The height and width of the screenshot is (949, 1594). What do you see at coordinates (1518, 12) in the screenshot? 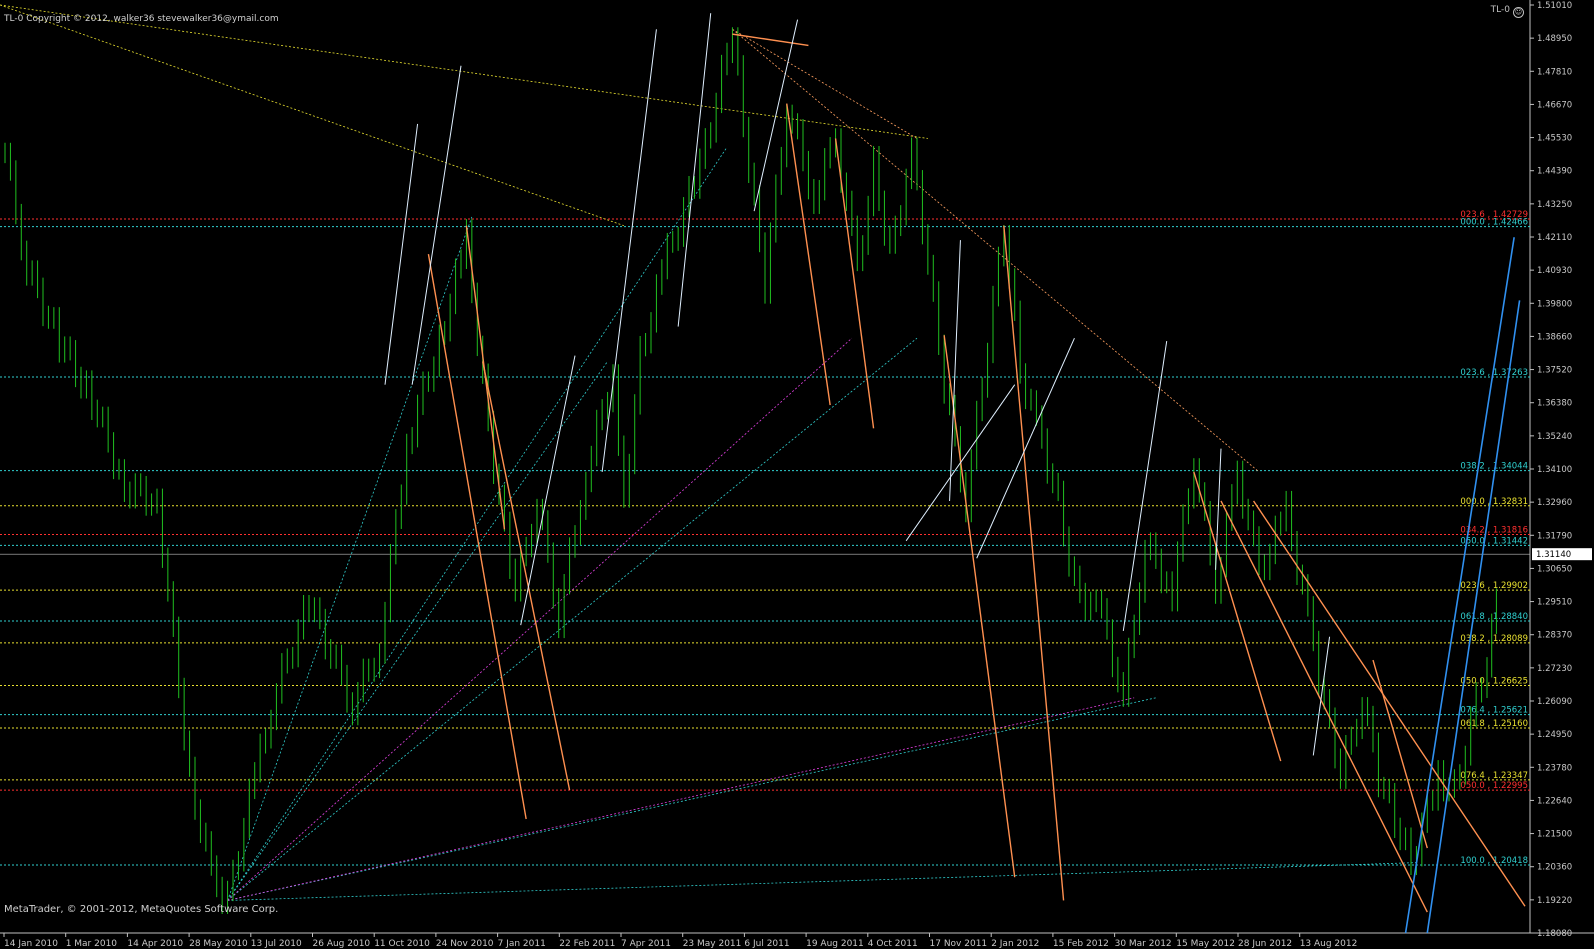
I see `smiley-icon: ☺` at bounding box center [1518, 12].